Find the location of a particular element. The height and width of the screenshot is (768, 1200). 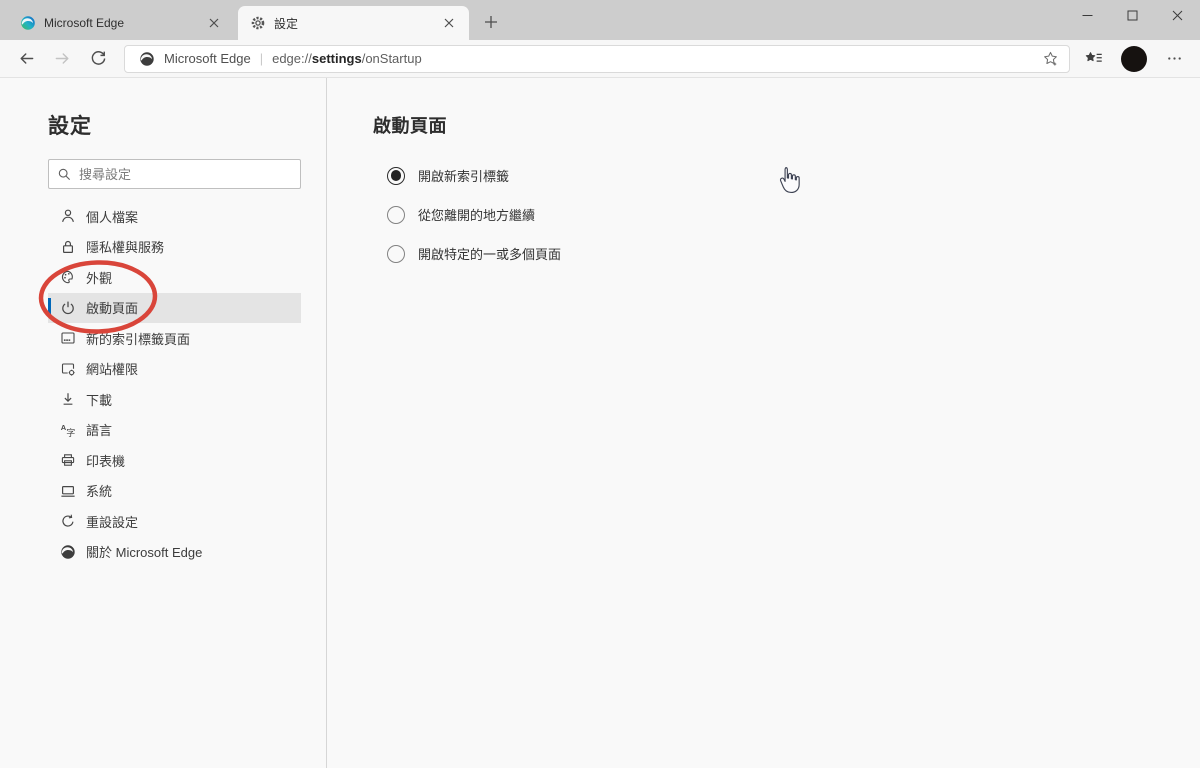

add-favorite-star-icon is located at coordinates (1050, 58).